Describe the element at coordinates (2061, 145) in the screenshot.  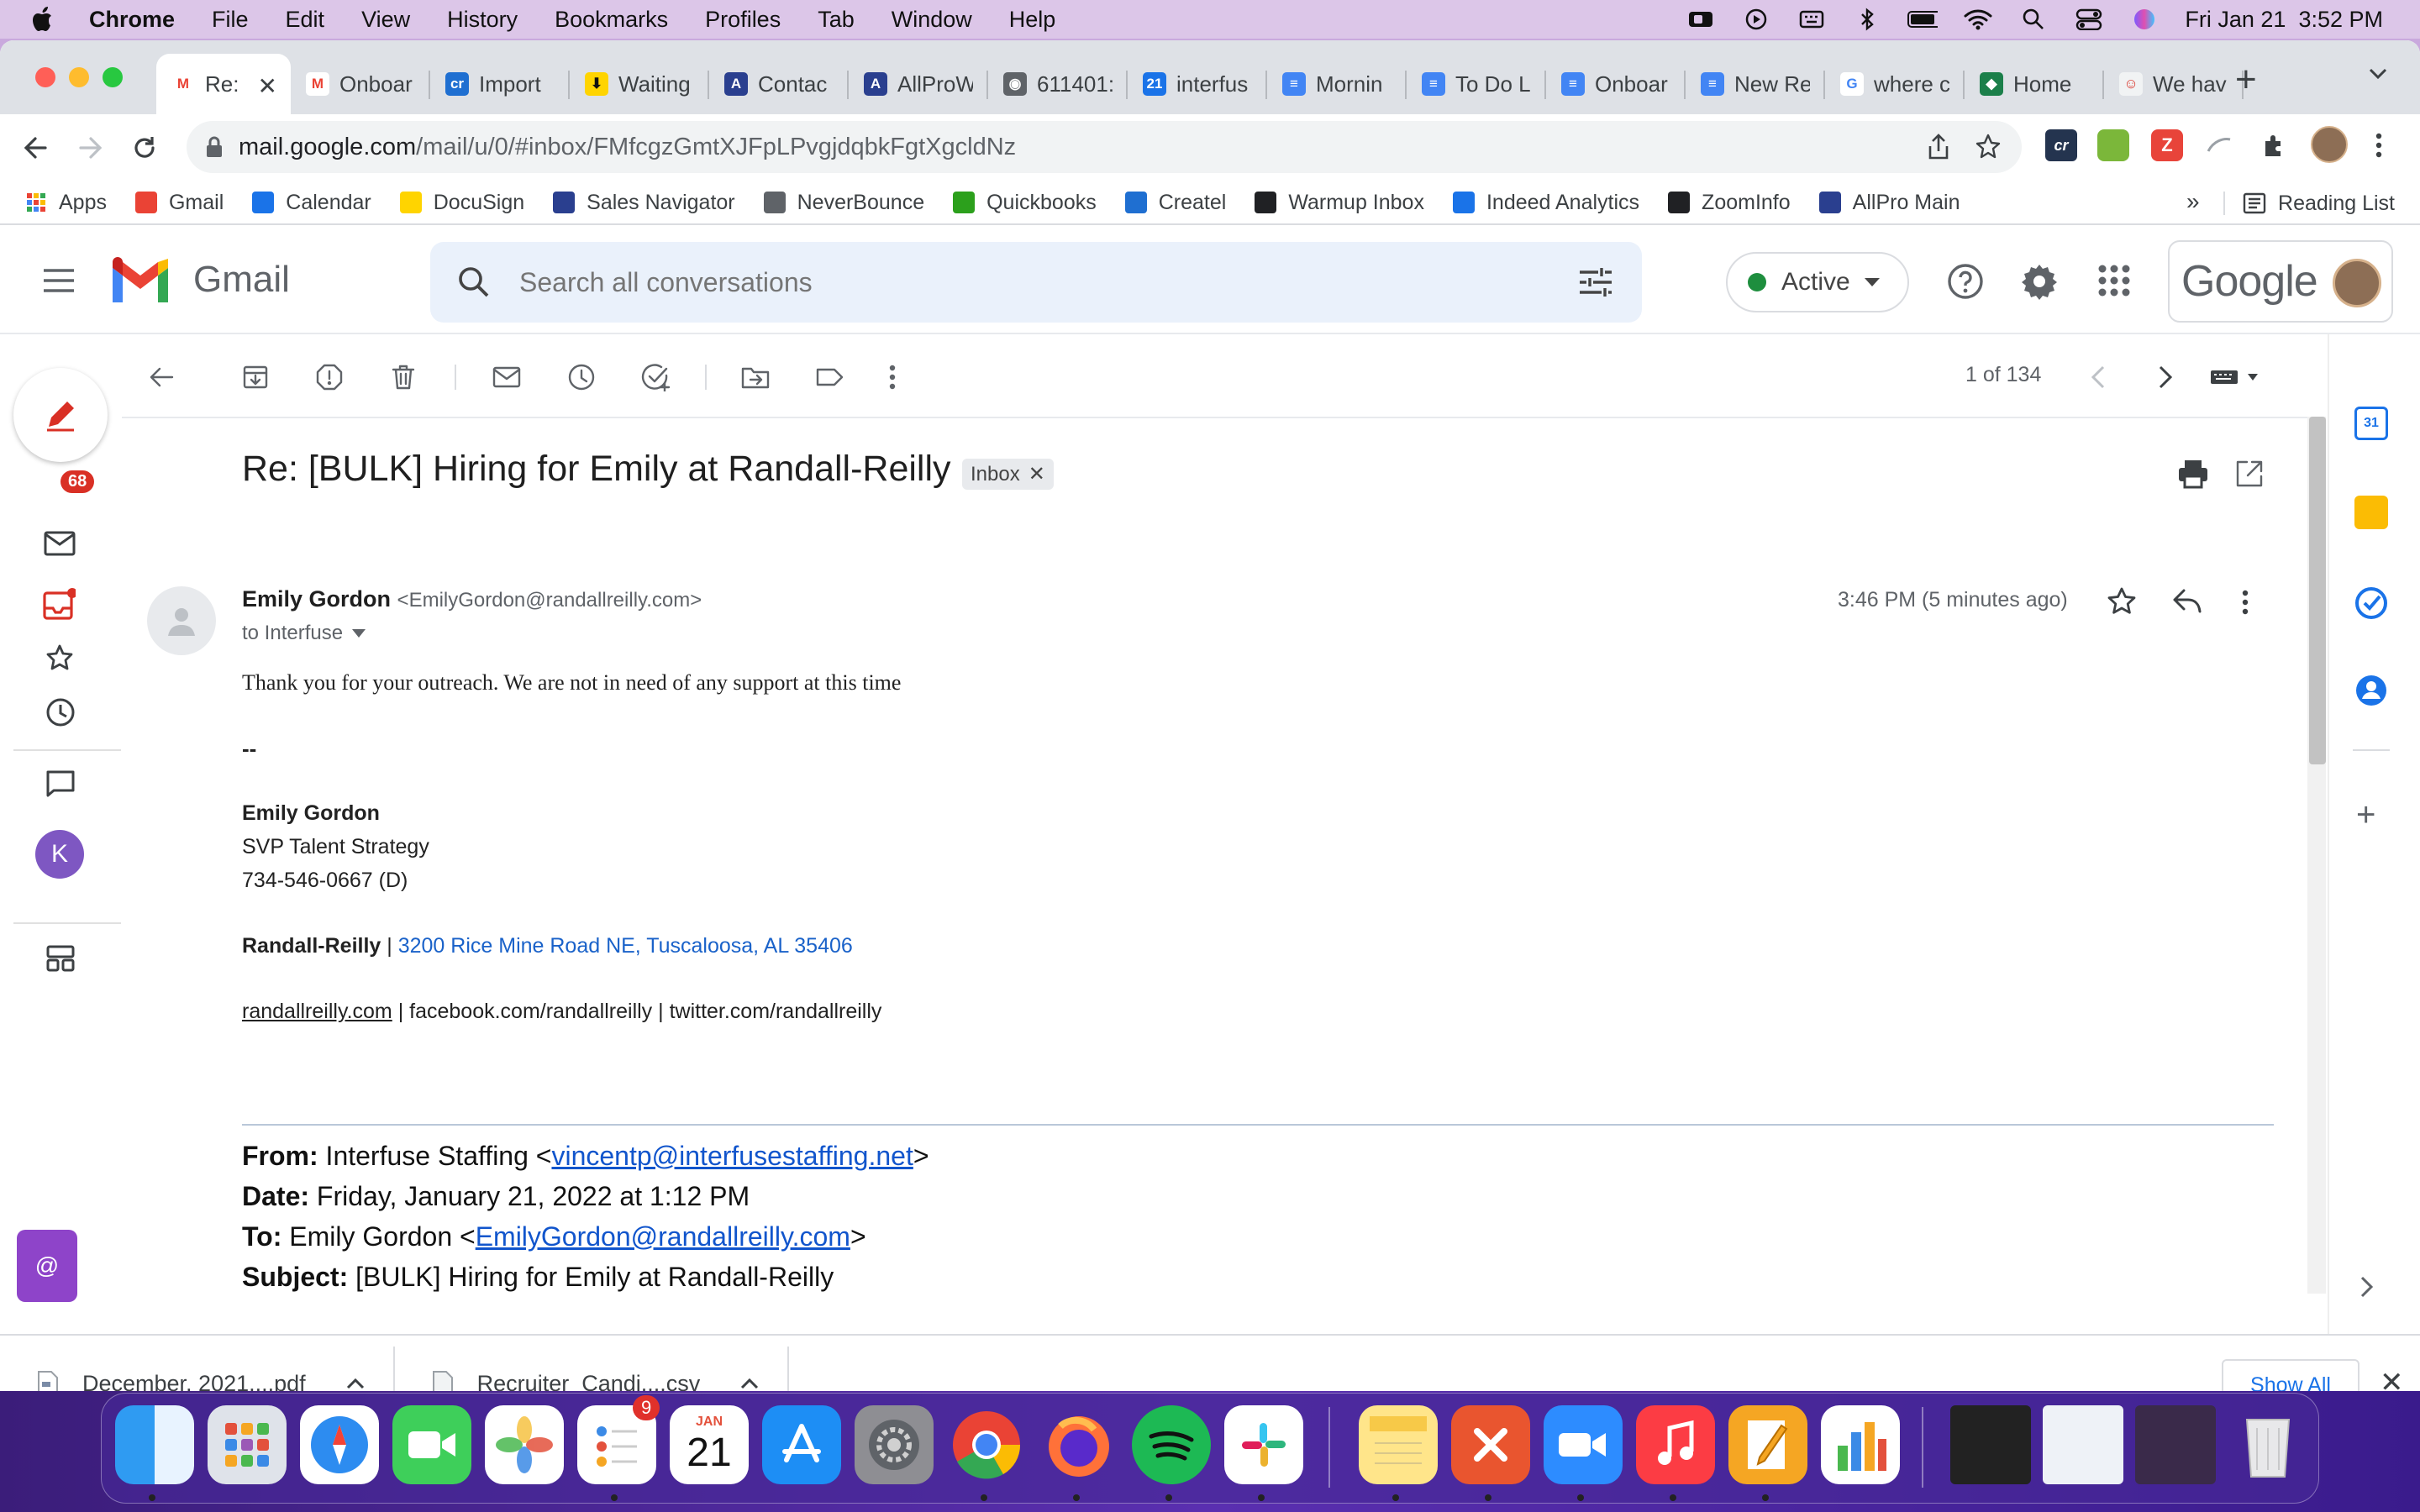
I see `extension-cr-icon: cr` at that location.